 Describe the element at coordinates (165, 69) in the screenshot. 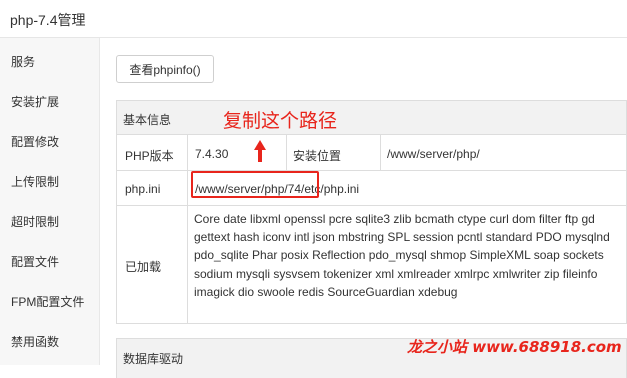

I see `view-phpinfo-button: 查看phpinfo()` at that location.